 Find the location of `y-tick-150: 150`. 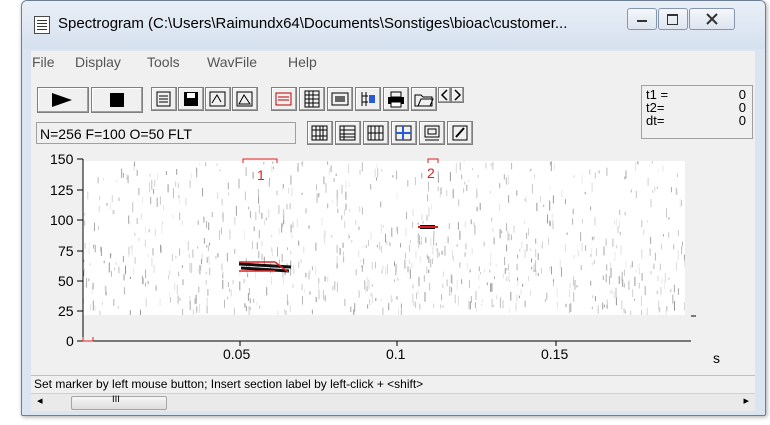

y-tick-150: 150 is located at coordinates (62, 159).